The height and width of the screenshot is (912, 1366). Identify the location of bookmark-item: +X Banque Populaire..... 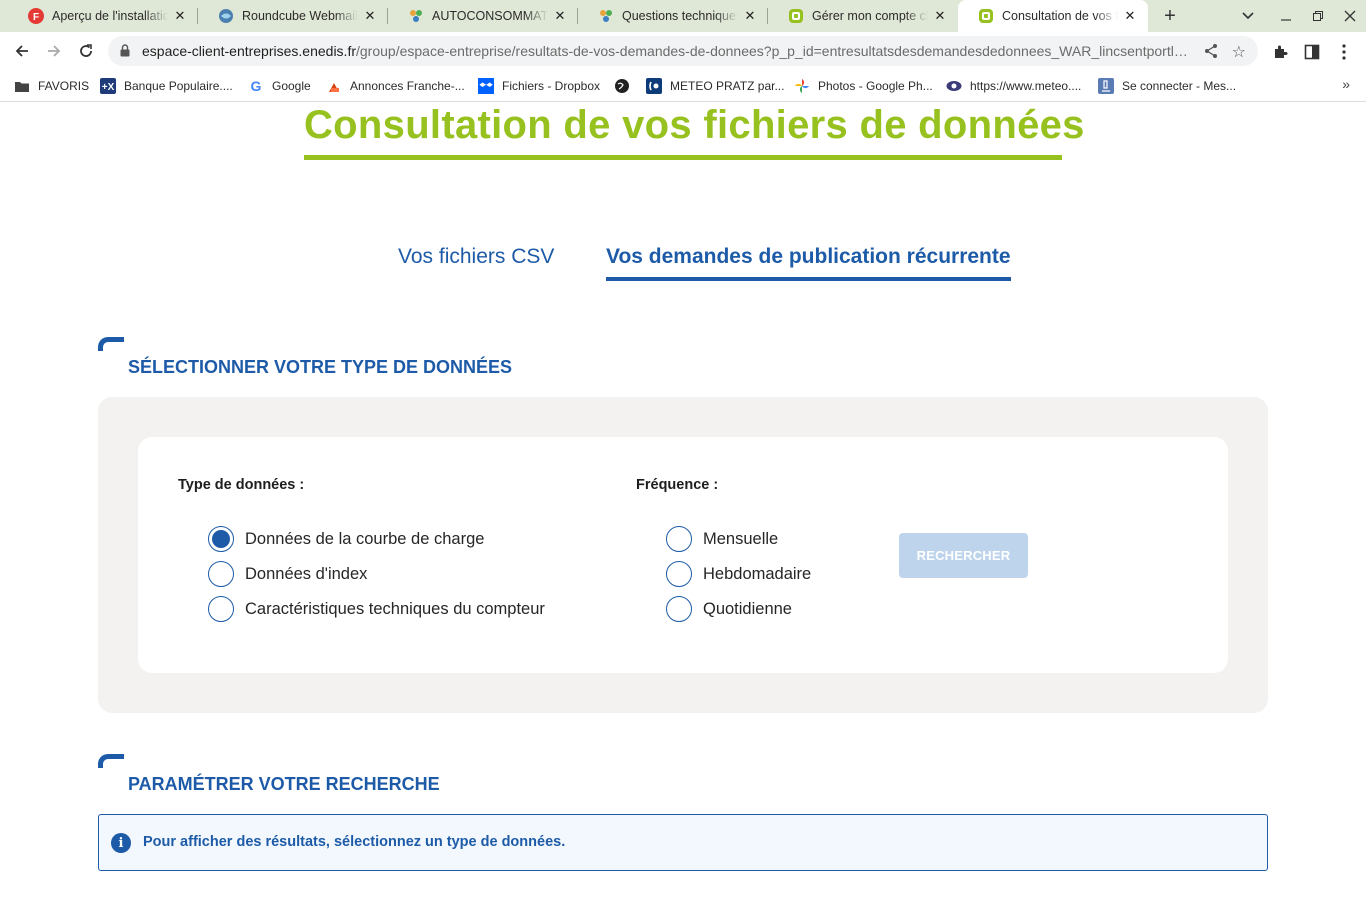
(166, 86).